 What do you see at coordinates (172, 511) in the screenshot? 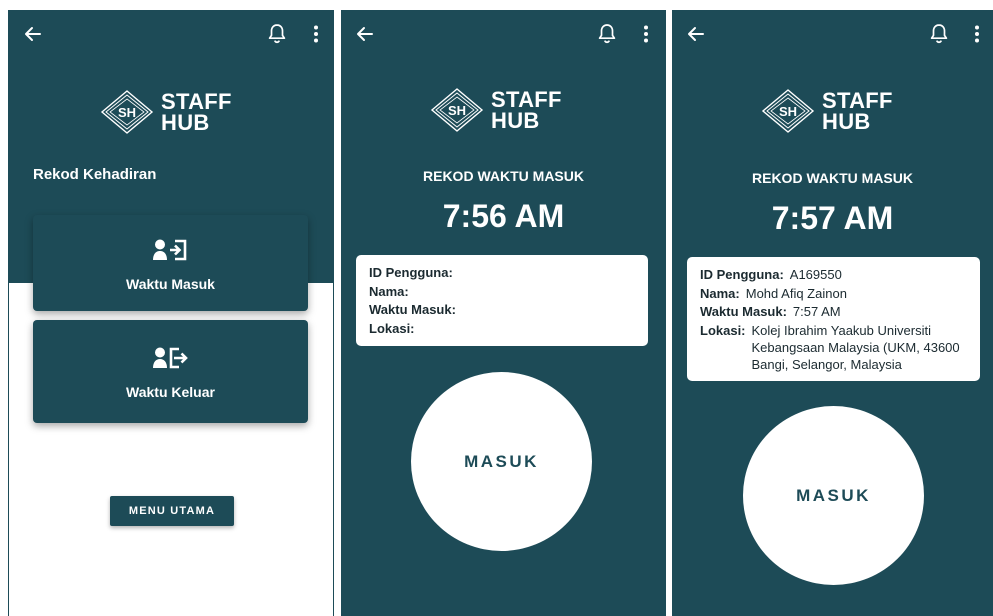
I see `main-menu-button: MENU UTAMA` at bounding box center [172, 511].